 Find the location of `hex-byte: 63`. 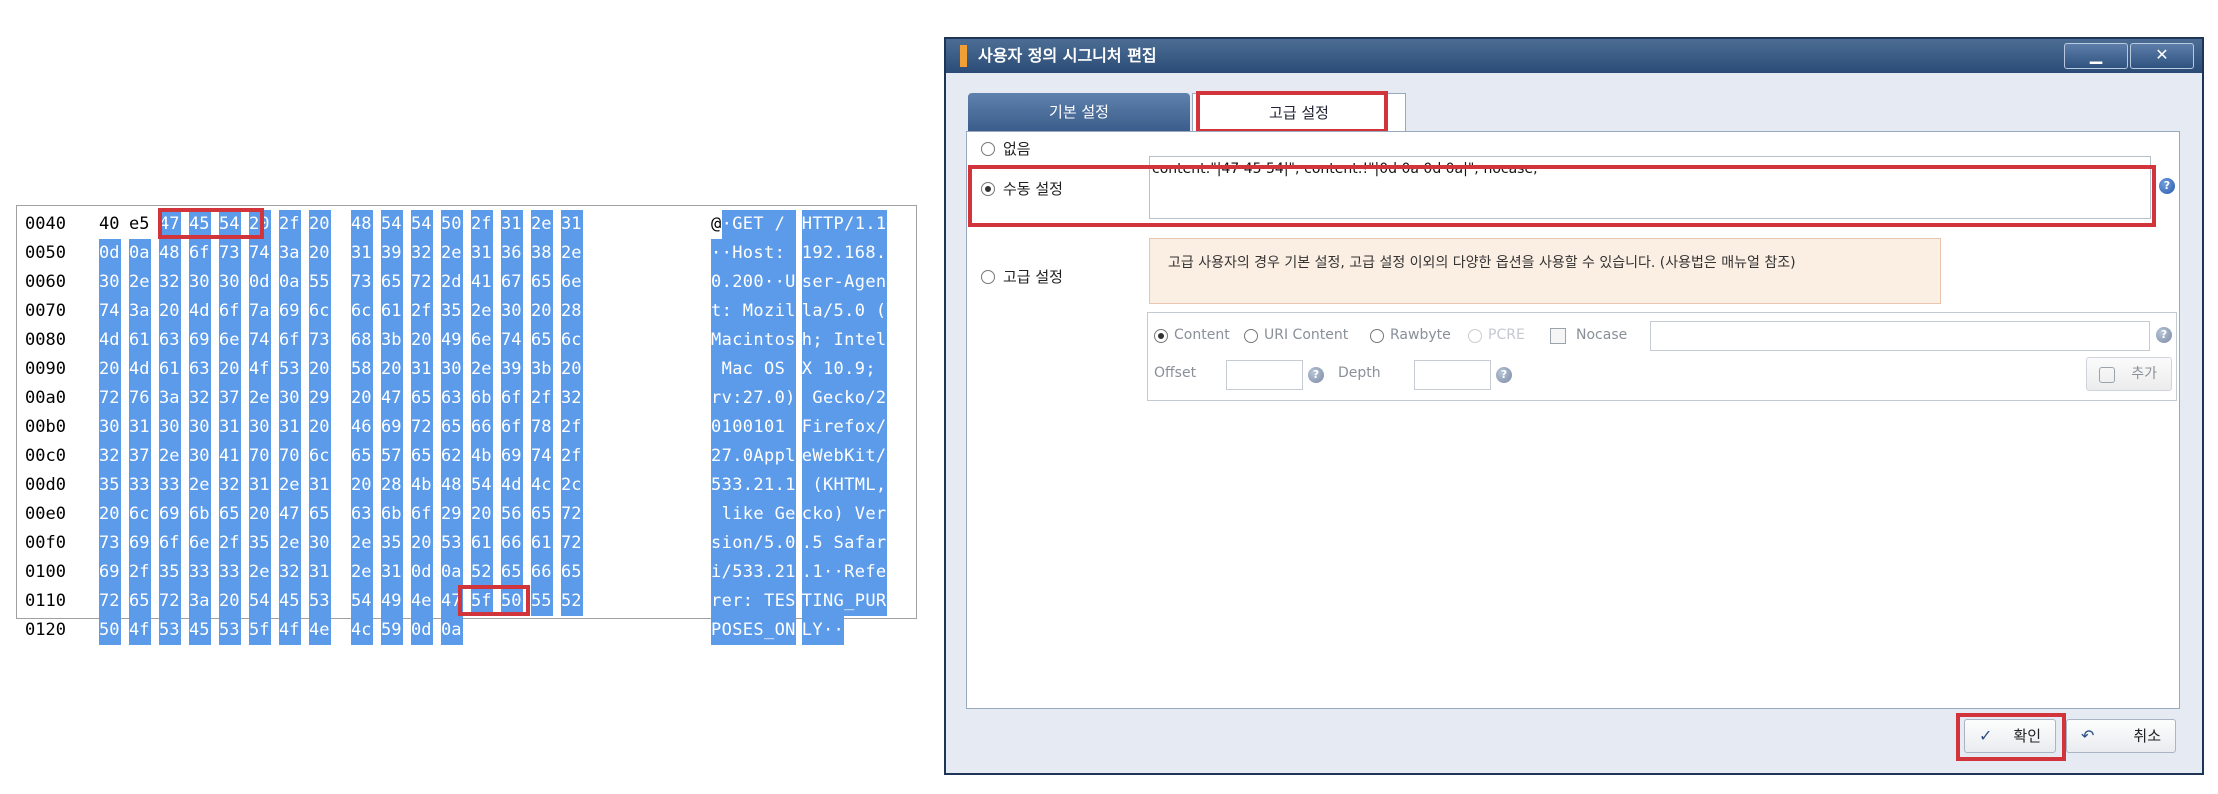

hex-byte: 63 is located at coordinates (200, 369).